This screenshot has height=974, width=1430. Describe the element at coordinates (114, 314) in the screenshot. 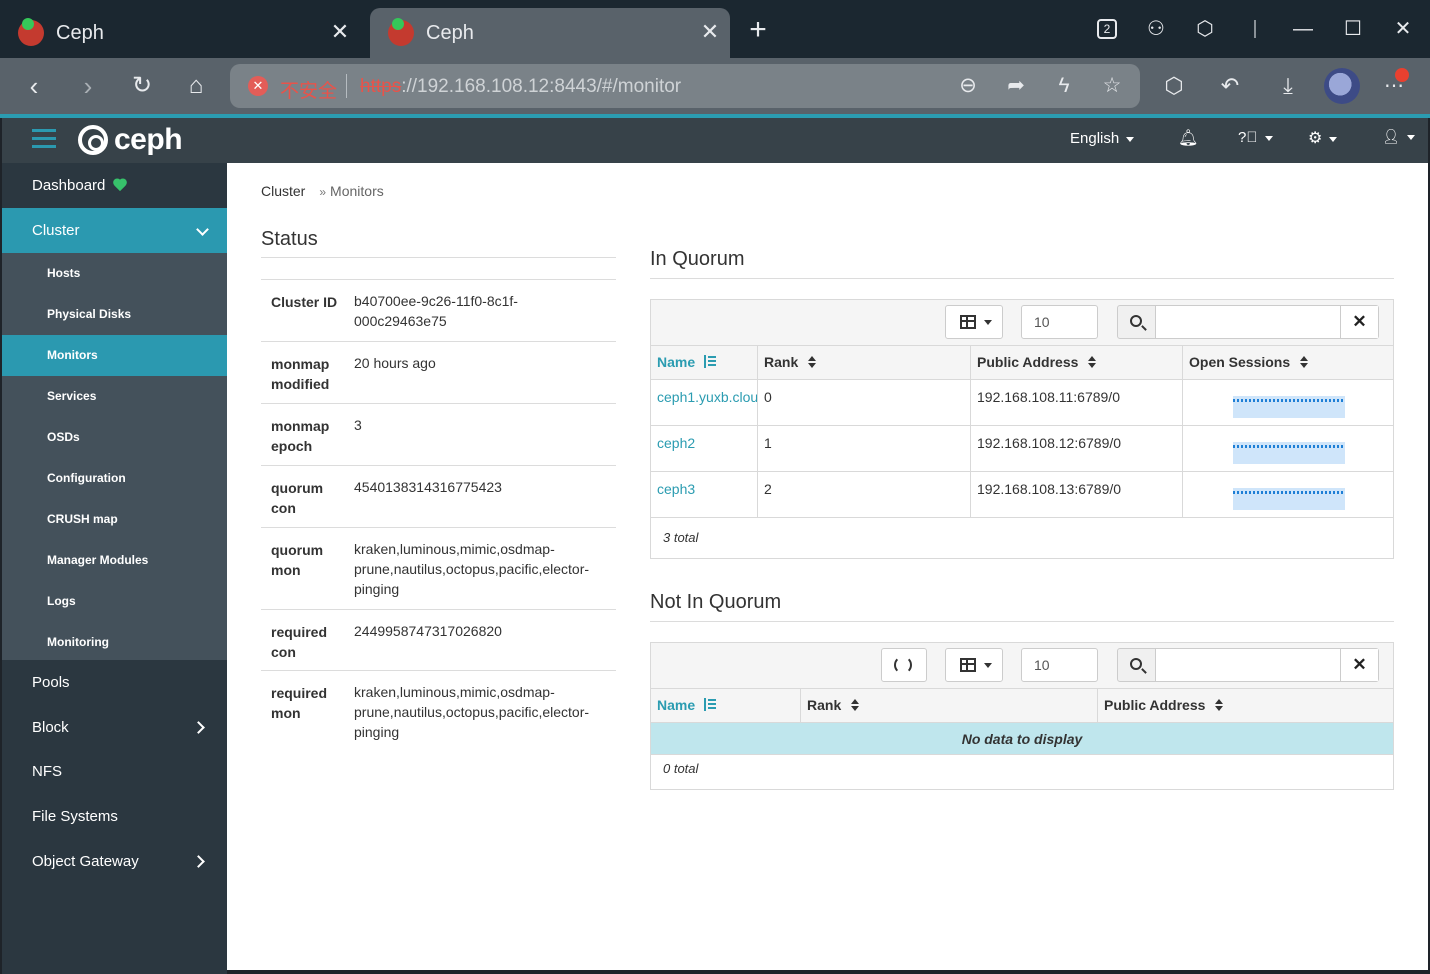

I see `sidebar-item-physical-disks: Physical Disks` at that location.